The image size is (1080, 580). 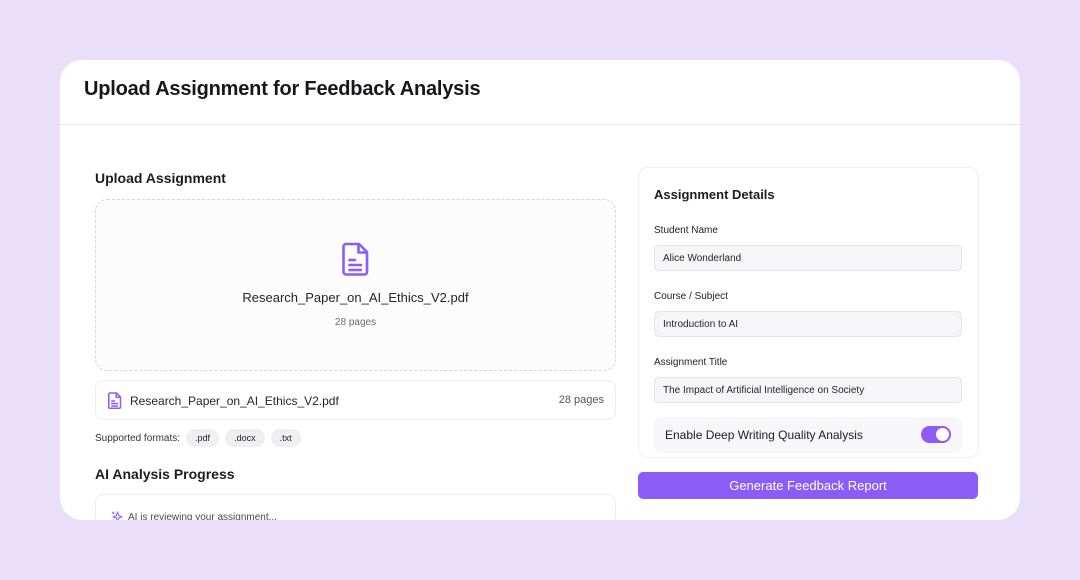 I want to click on supported-formats: Supported formats: .pdf .docx .txt, so click(x=356, y=438).